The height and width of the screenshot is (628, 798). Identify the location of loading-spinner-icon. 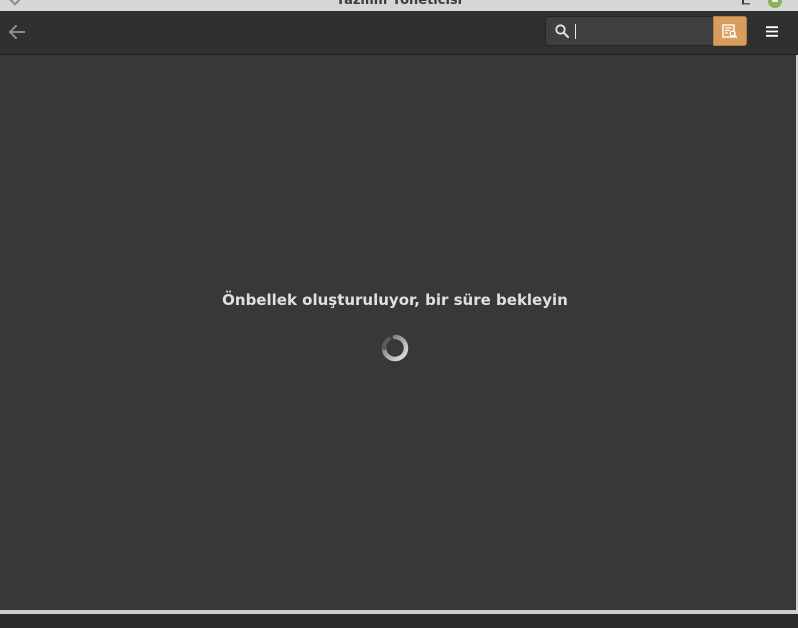
(395, 348).